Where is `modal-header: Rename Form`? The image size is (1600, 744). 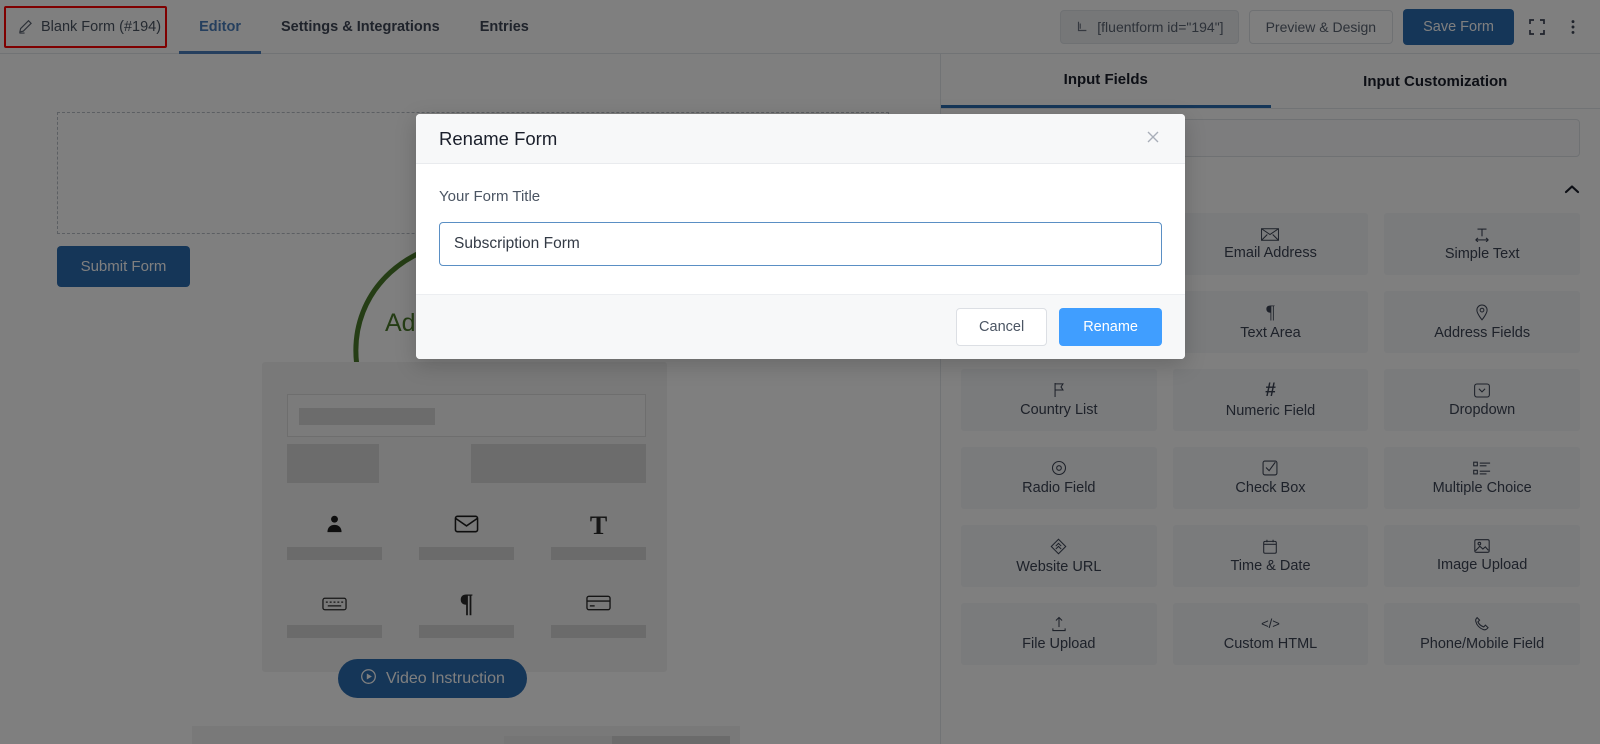
modal-header: Rename Form is located at coordinates (800, 139).